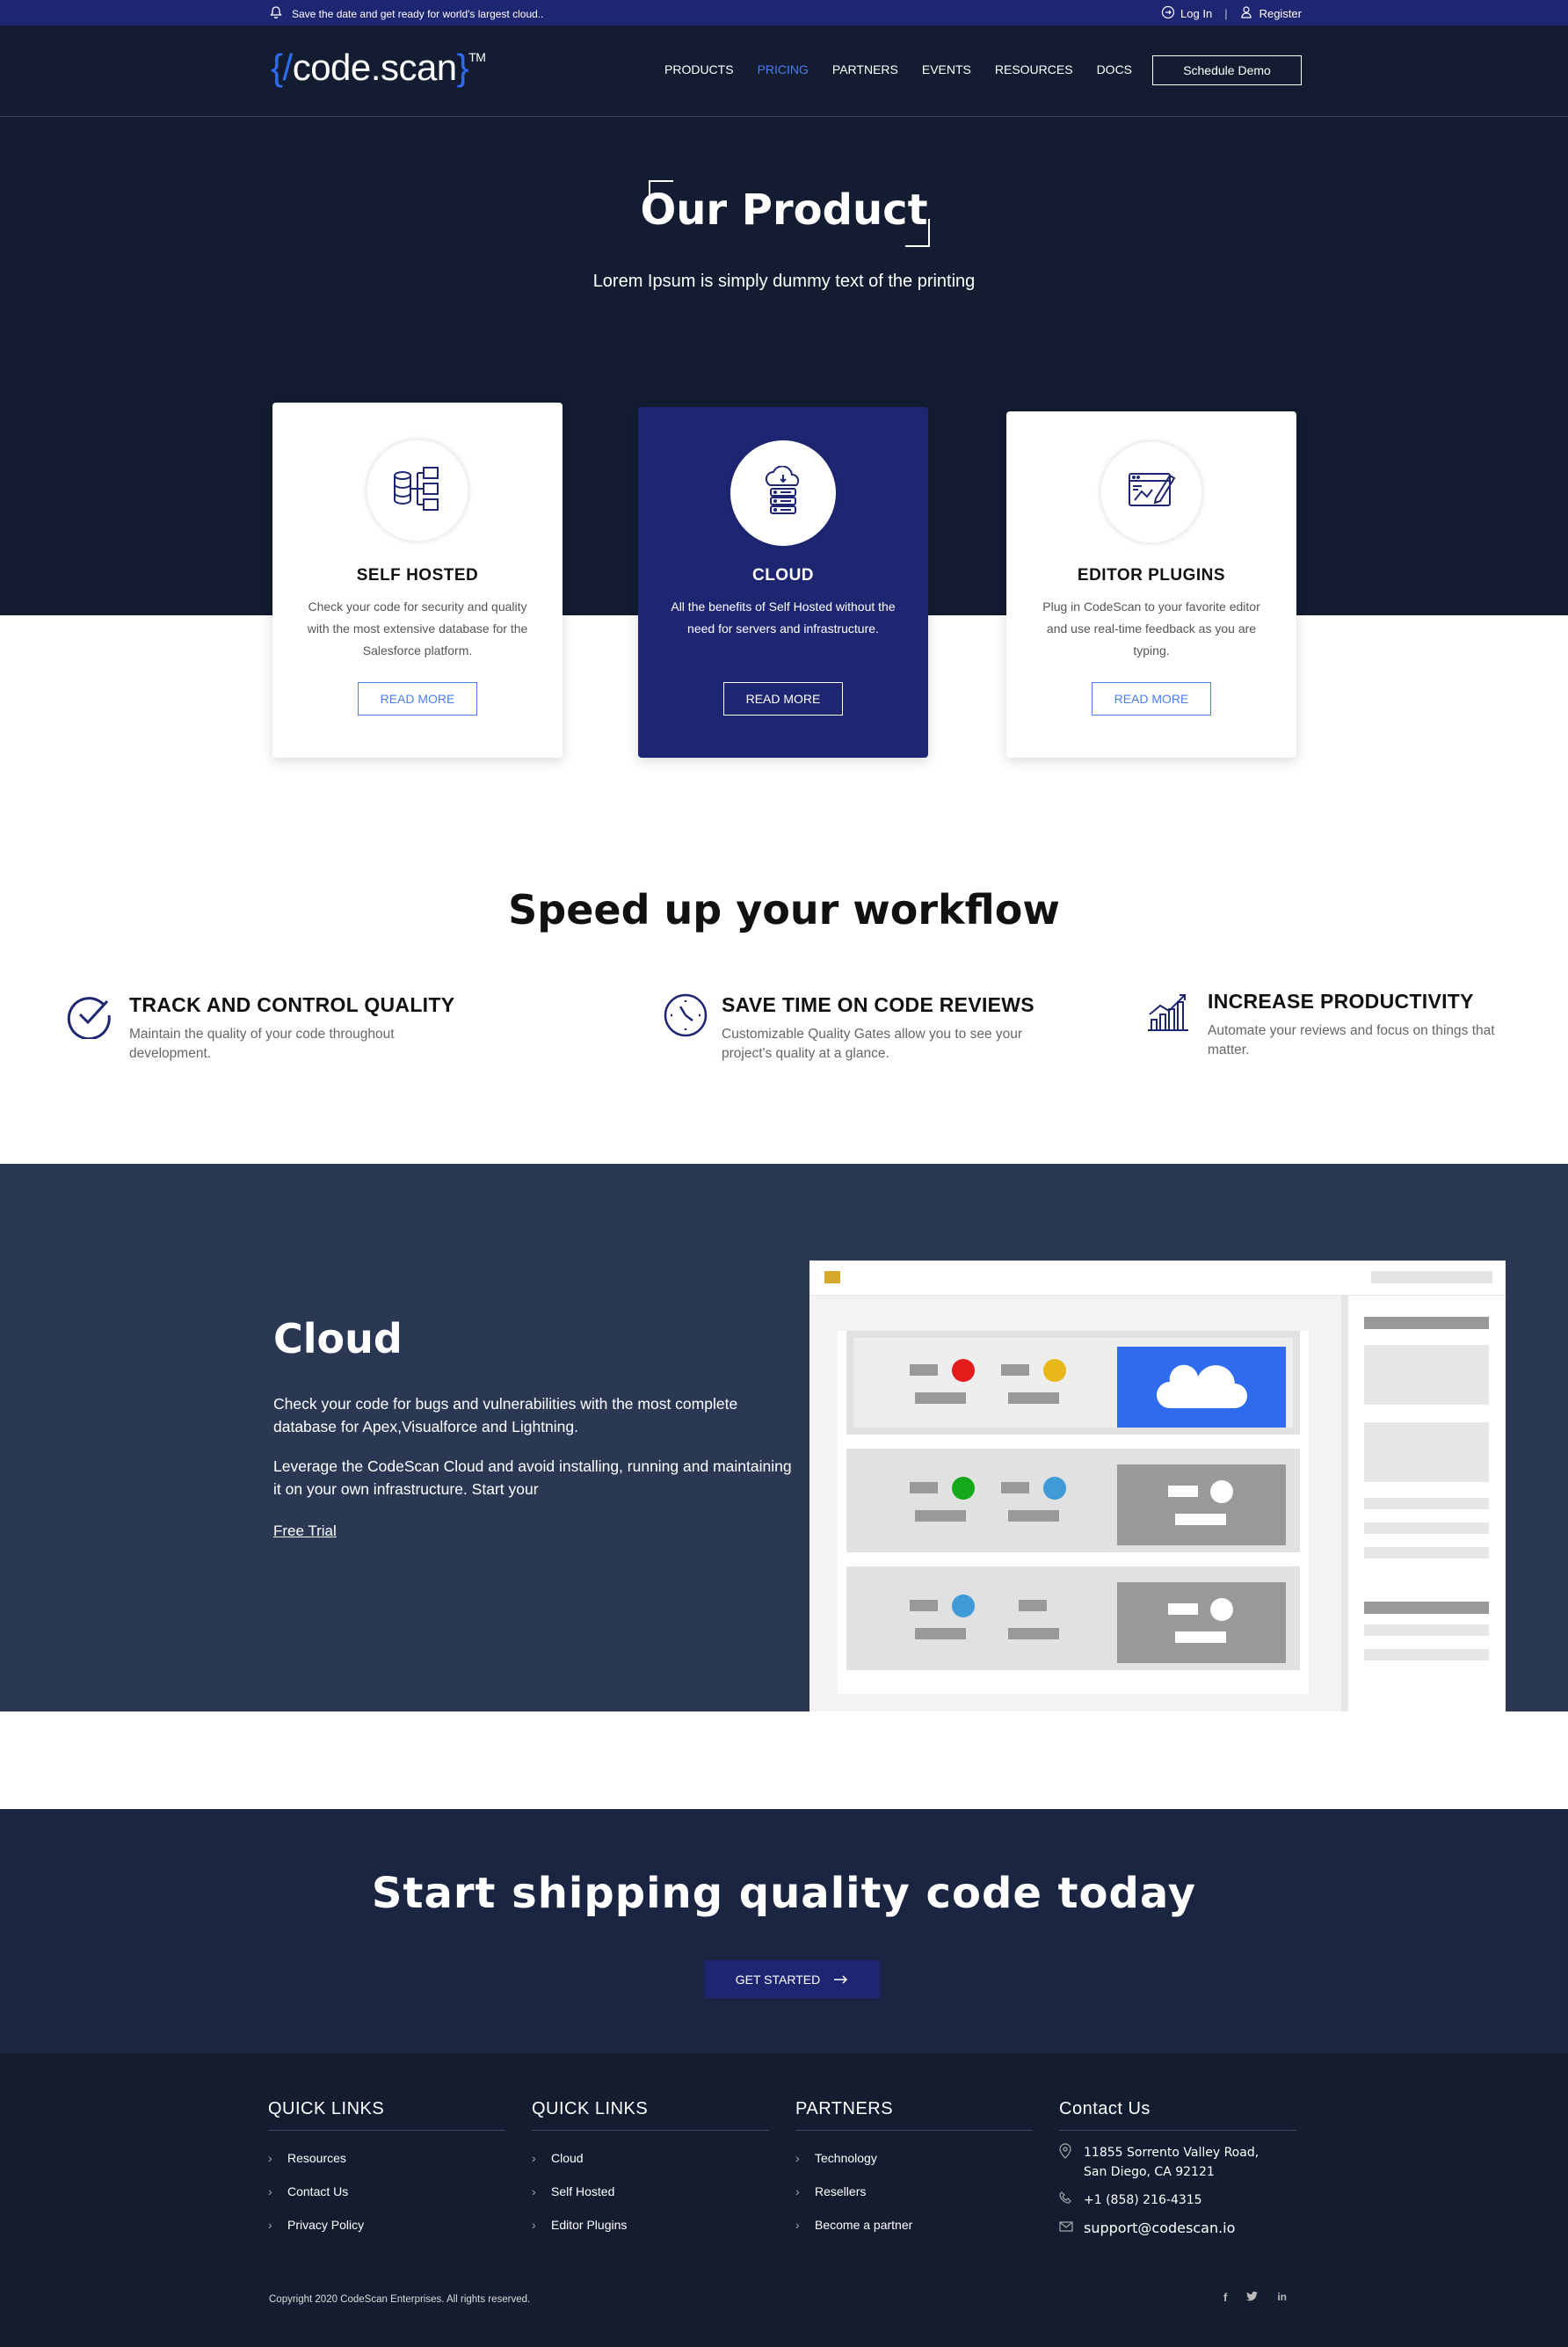  Describe the element at coordinates (650, 2158) in the screenshot. I see `footer-link: › Cloud` at that location.